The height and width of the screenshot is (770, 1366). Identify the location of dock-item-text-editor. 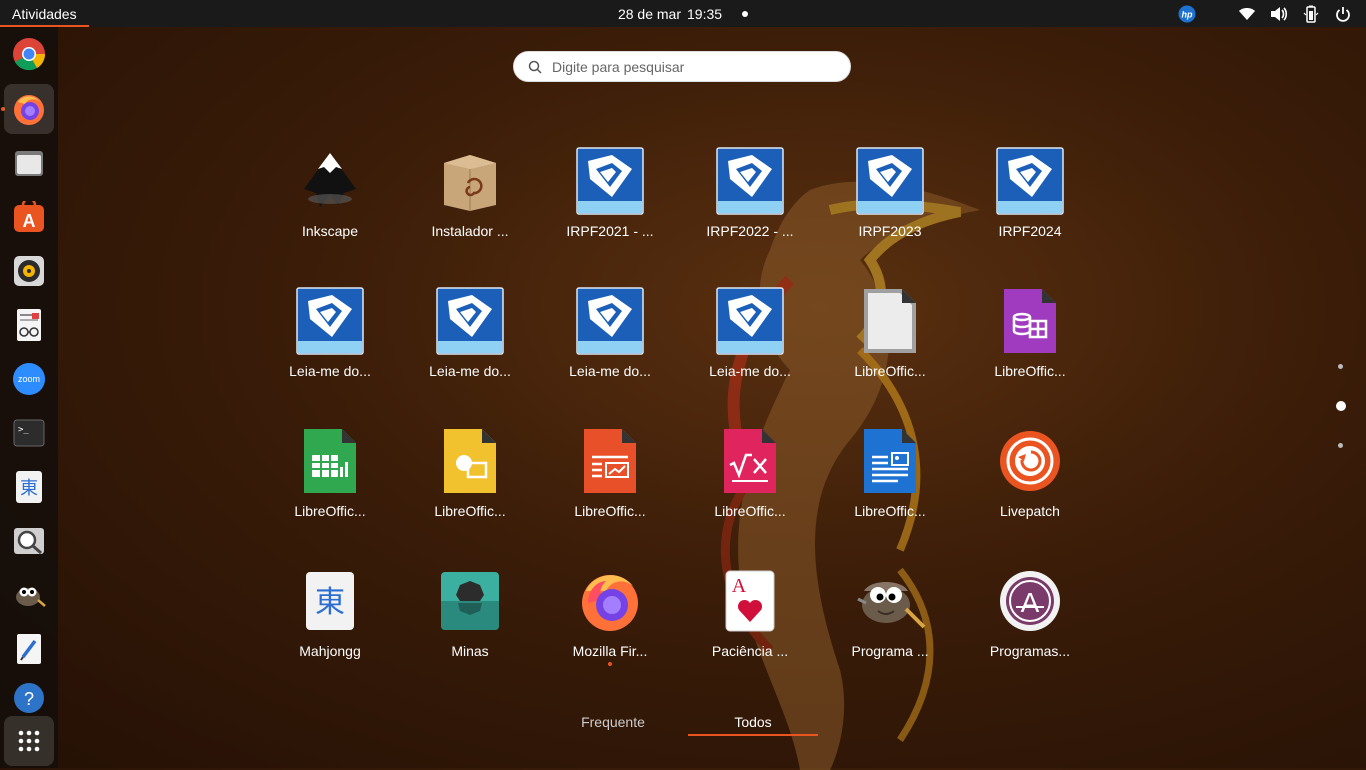
(29, 649).